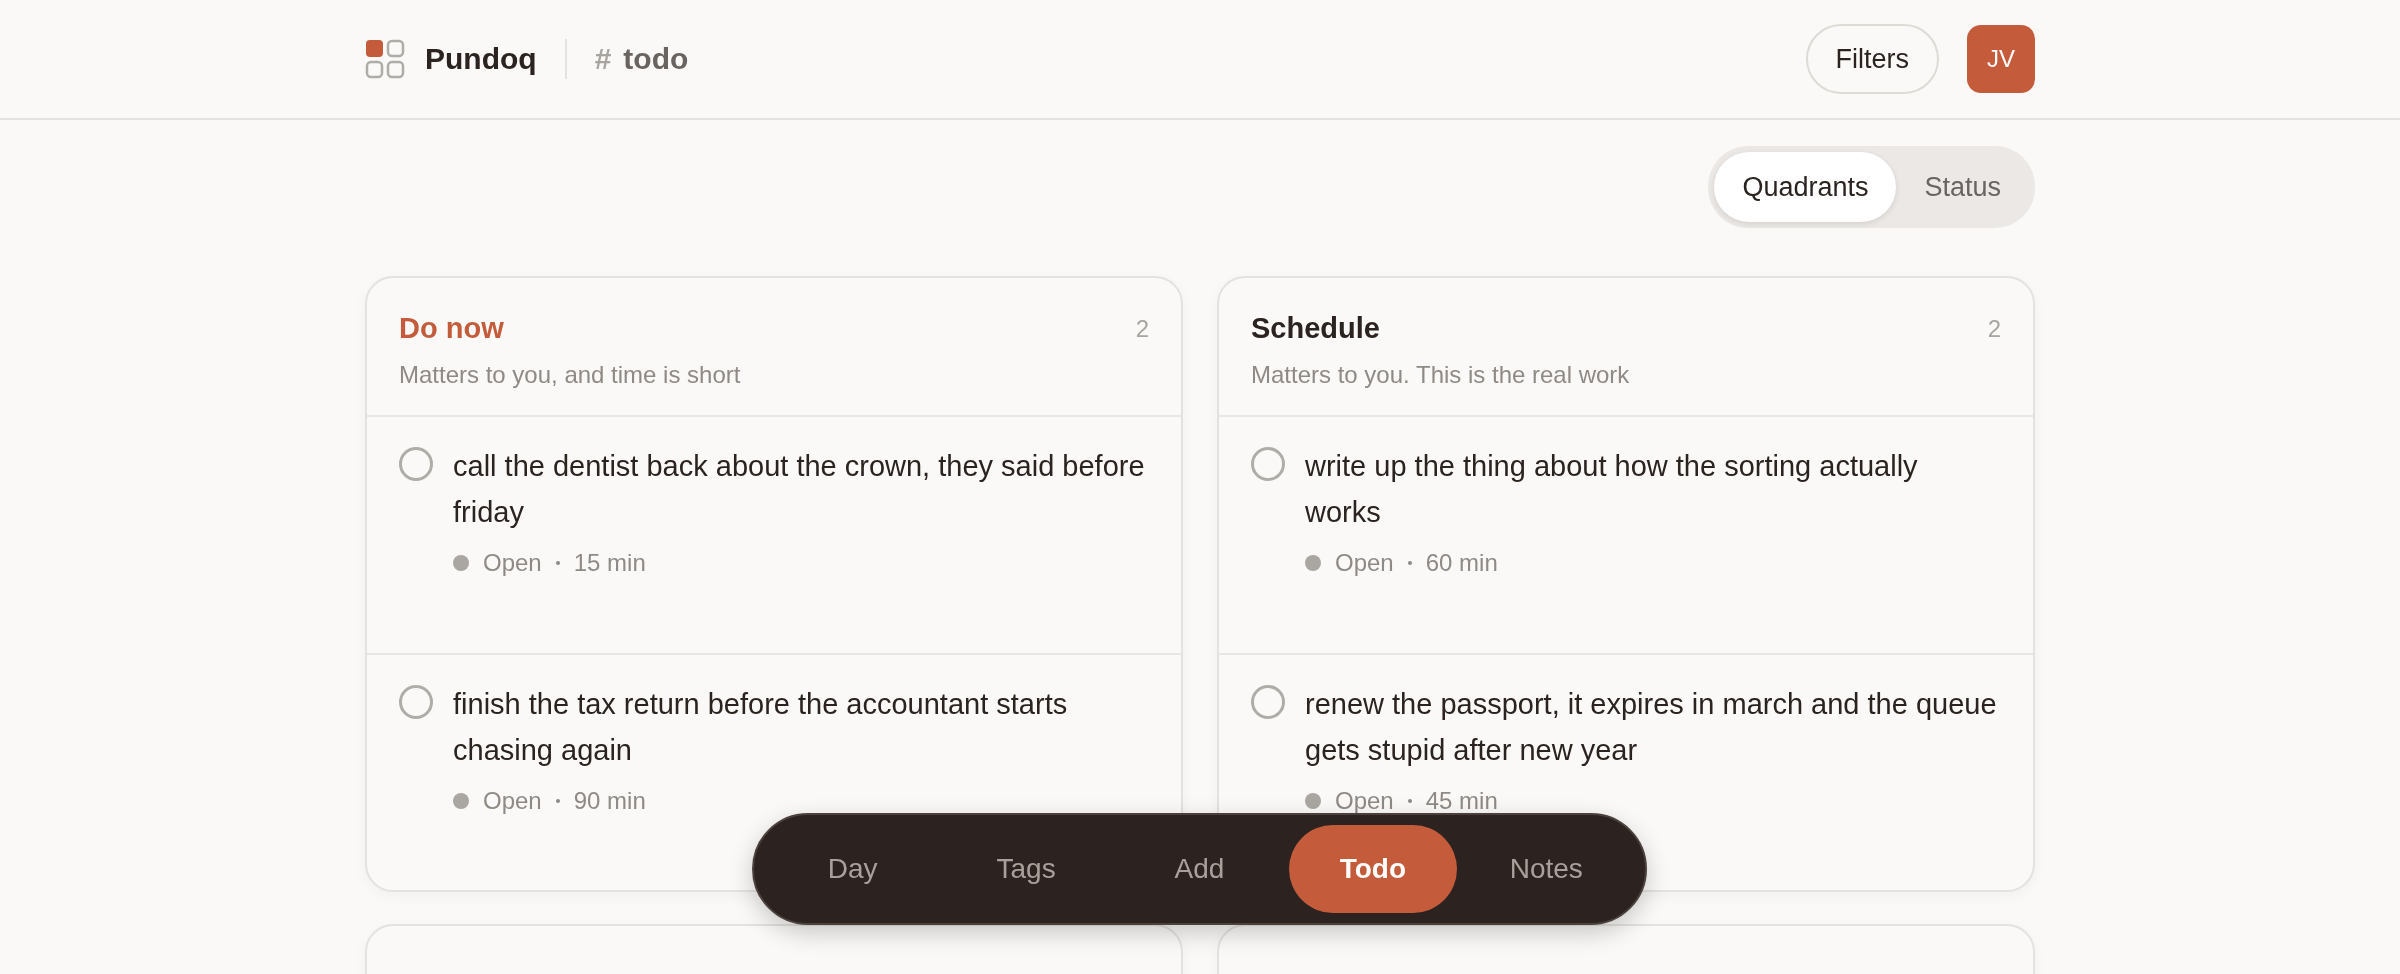  What do you see at coordinates (1461, 563) in the screenshot?
I see `task-duration: 60 min` at bounding box center [1461, 563].